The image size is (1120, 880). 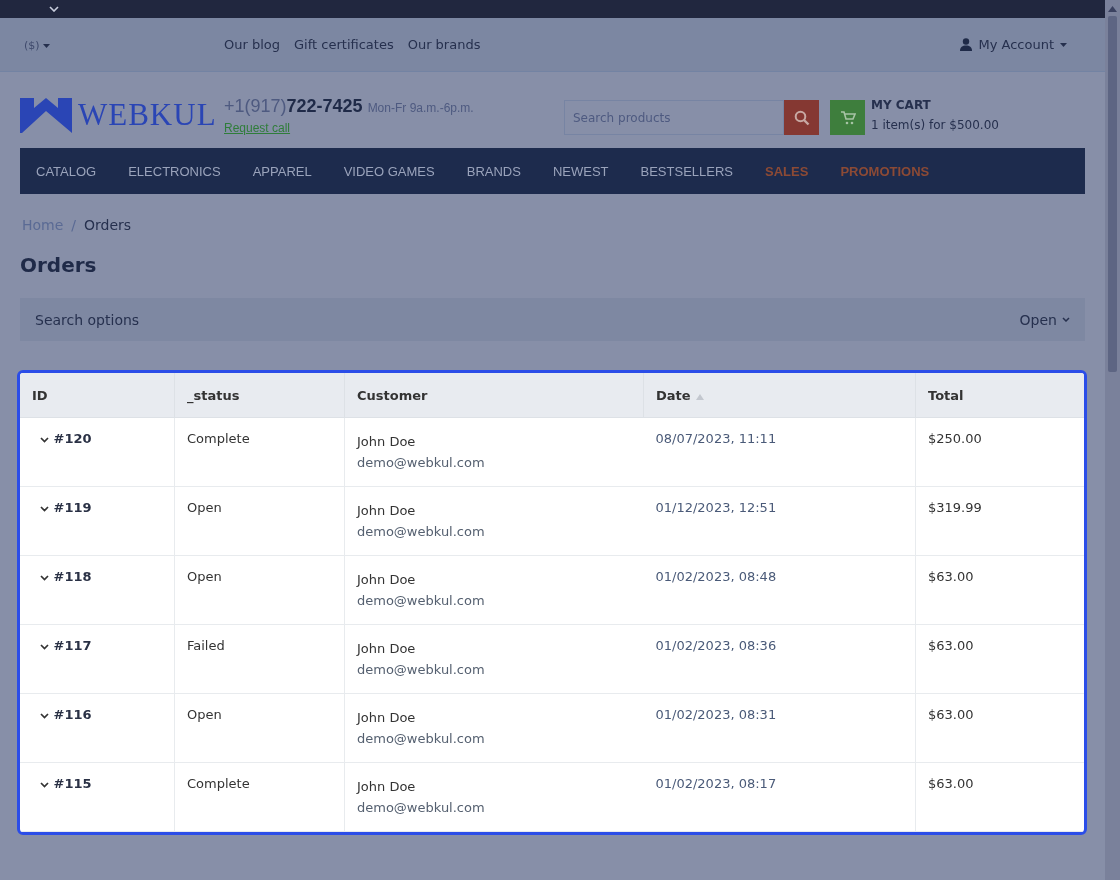 What do you see at coordinates (259, 659) in the screenshot?
I see `status-cell: Failed` at bounding box center [259, 659].